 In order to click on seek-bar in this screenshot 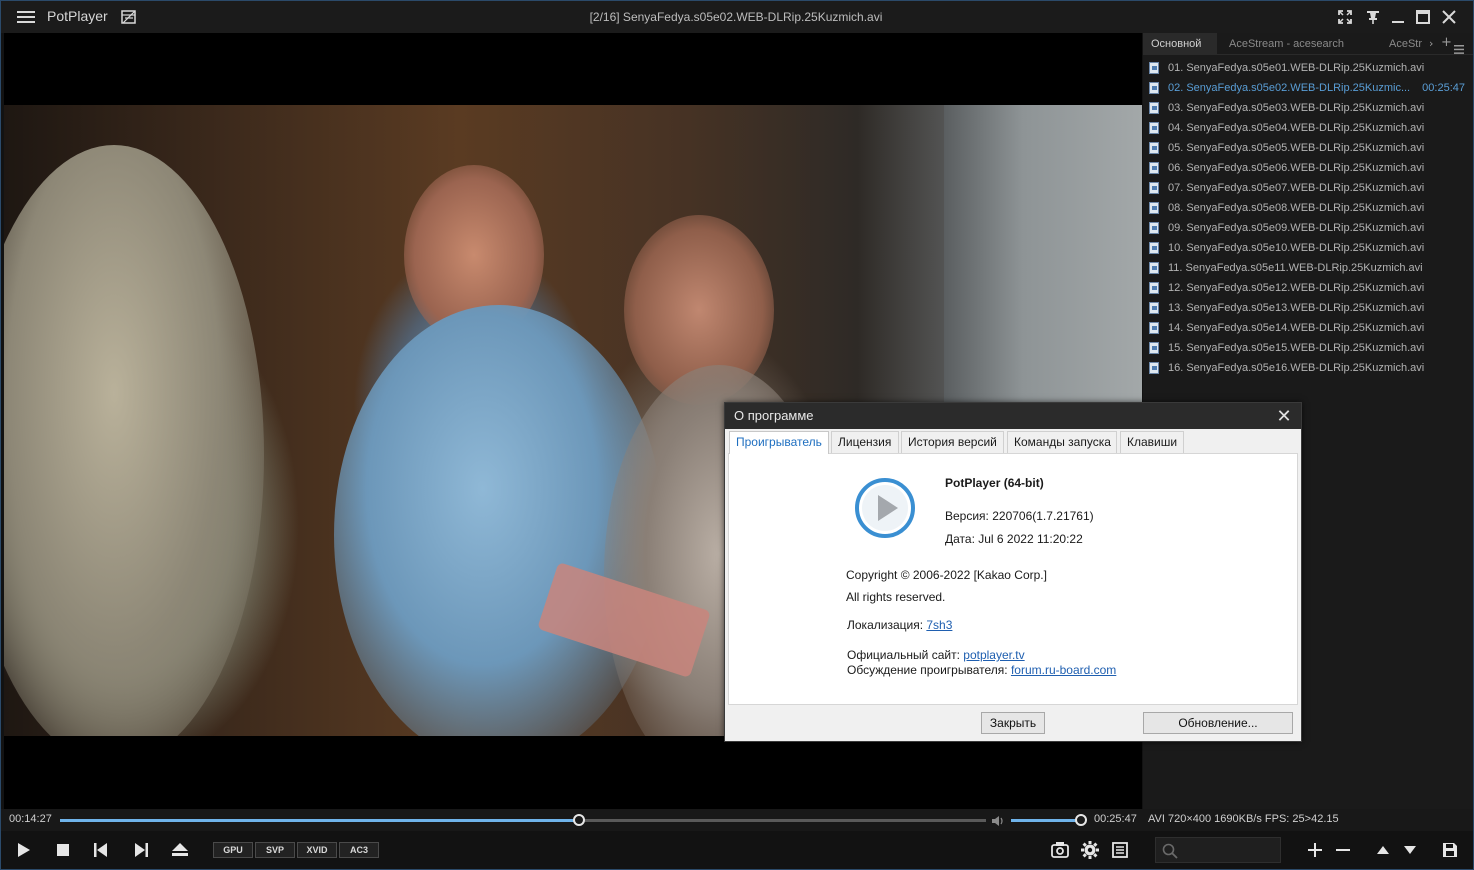, I will do `click(523, 820)`.